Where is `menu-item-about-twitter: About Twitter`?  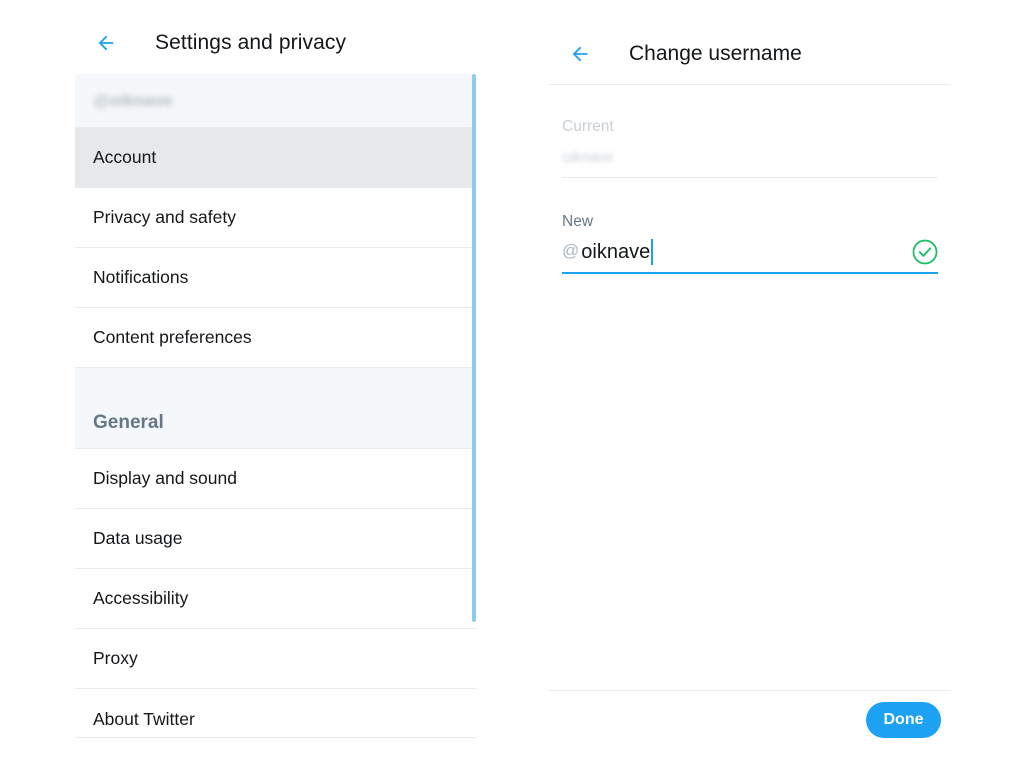 menu-item-about-twitter: About Twitter is located at coordinates (275, 719).